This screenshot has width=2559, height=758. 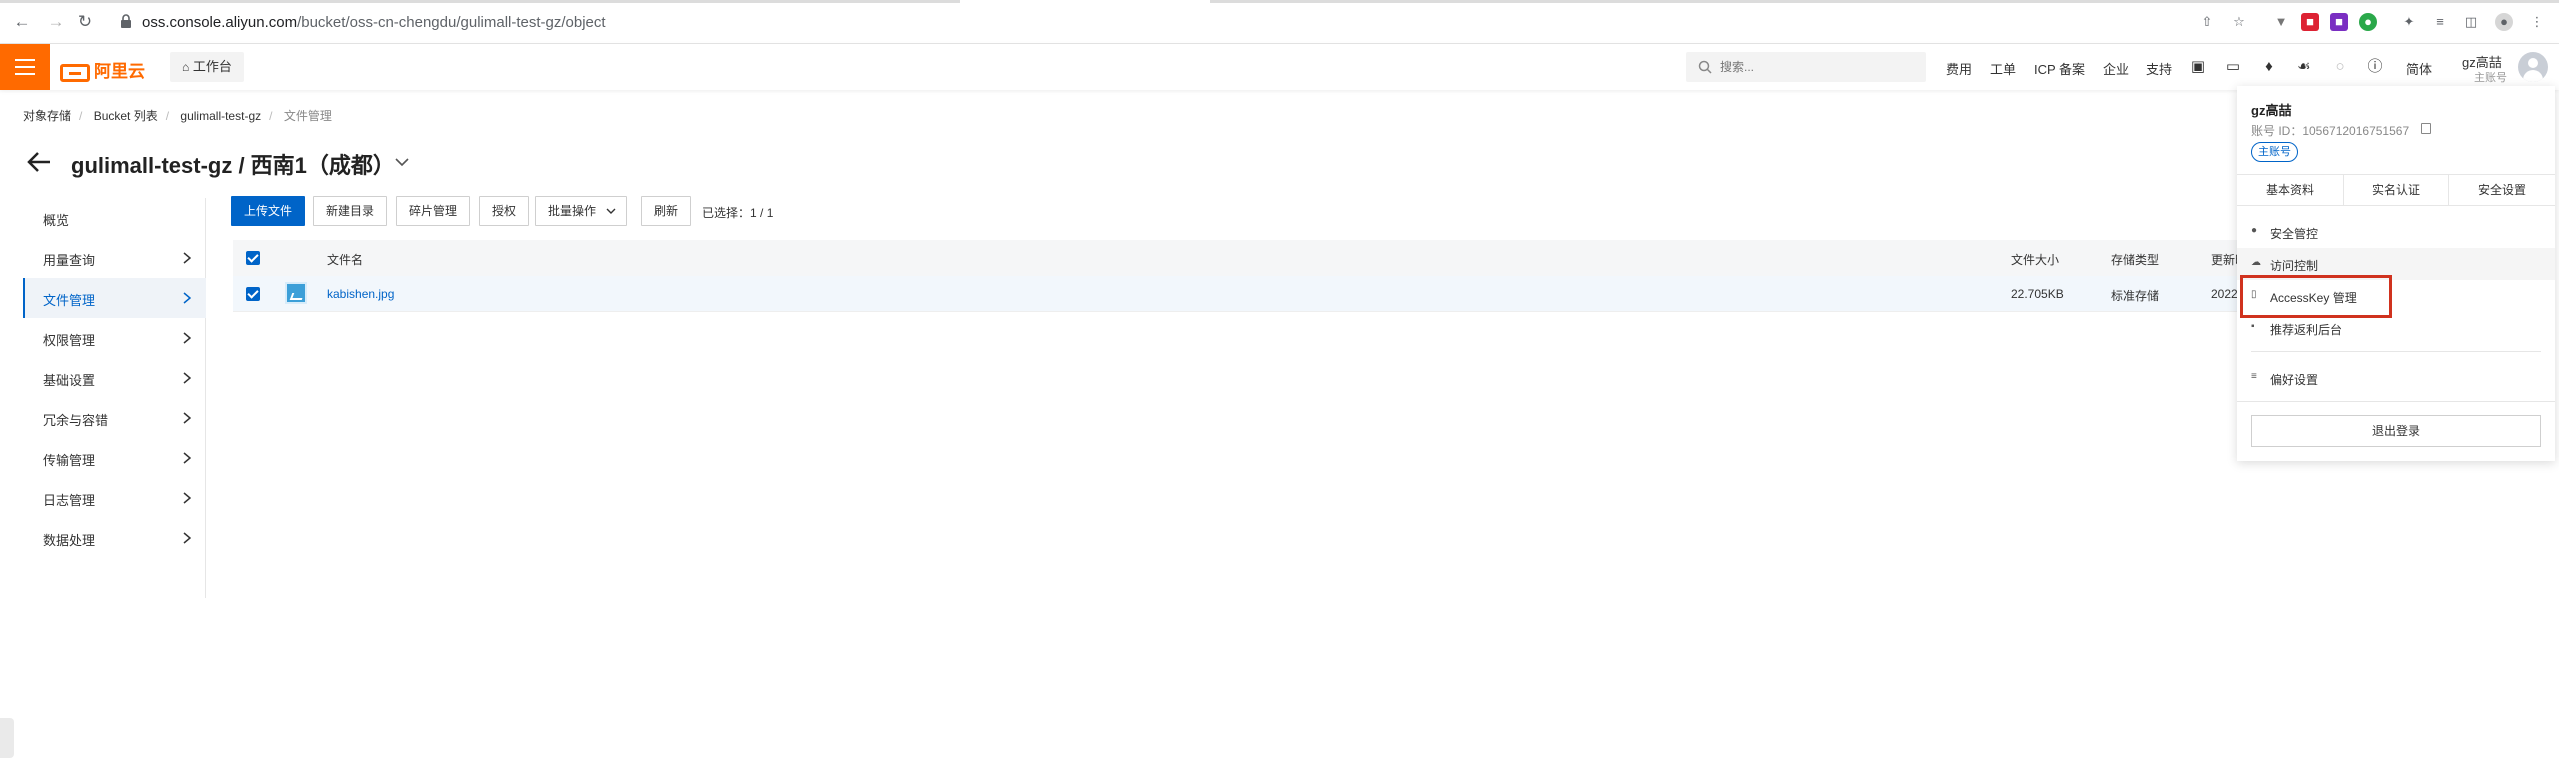 What do you see at coordinates (2396, 378) in the screenshot?
I see `menu-item-preferences: ≡ 偏好设置` at bounding box center [2396, 378].